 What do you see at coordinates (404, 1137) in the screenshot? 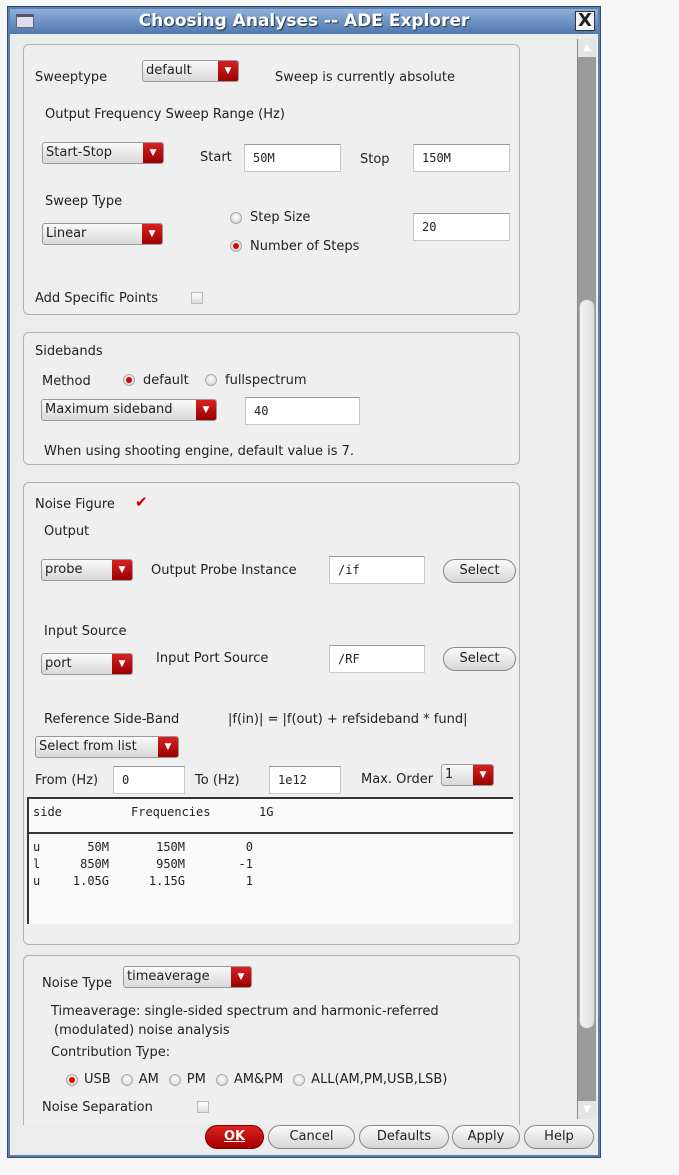
I see `defaults-button: Defaults` at bounding box center [404, 1137].